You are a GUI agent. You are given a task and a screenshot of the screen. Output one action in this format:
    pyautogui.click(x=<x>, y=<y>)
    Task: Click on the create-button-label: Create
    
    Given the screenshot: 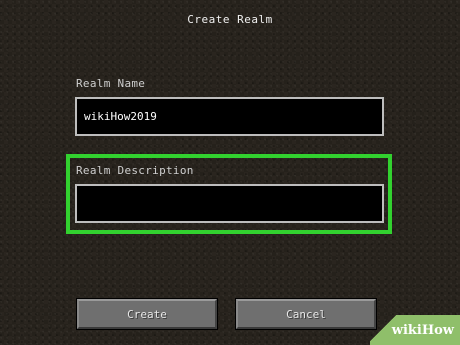 What is the action you would take?
    pyautogui.click(x=147, y=314)
    